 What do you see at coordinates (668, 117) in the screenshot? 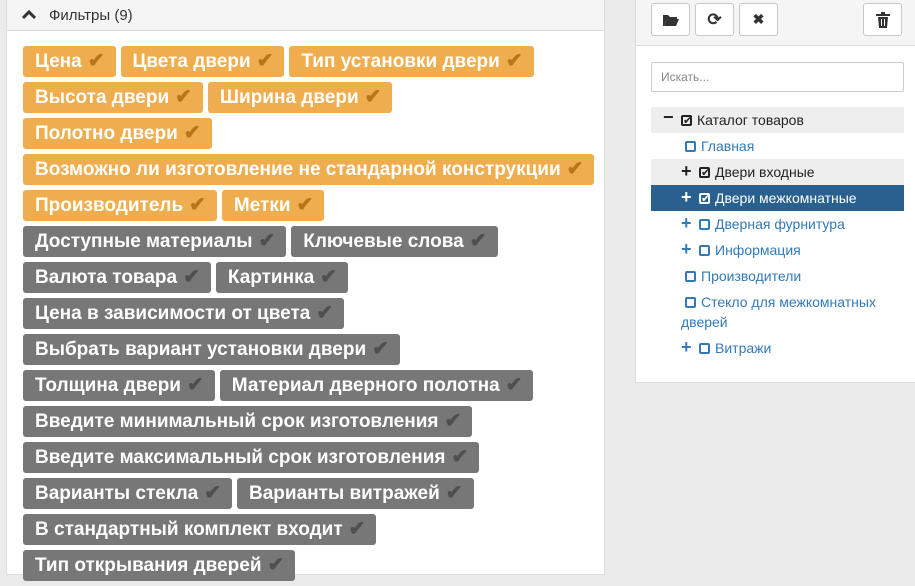
I see `collapse-icon: −` at bounding box center [668, 117].